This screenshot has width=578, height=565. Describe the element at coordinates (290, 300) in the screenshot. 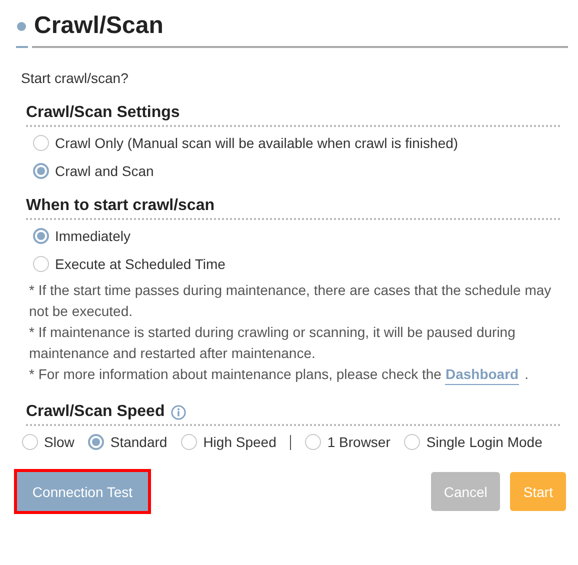

I see `note-text: * If the start time passes during maintenance, there are cases that the schedule may not be executed.` at that location.